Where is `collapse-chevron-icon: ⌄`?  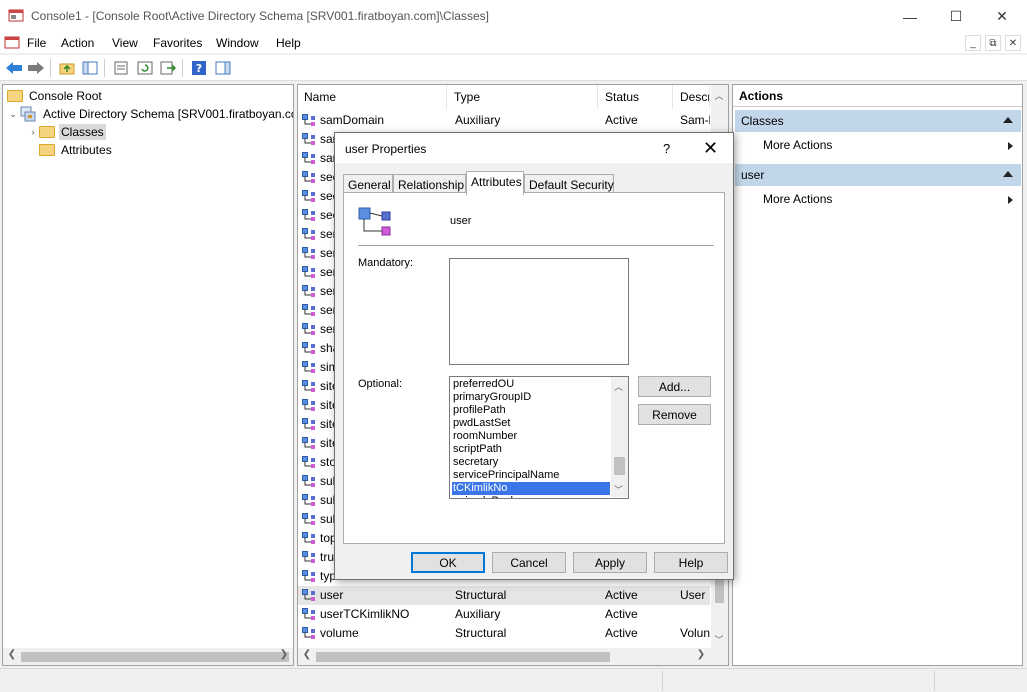 collapse-chevron-icon: ⌄ is located at coordinates (13, 114).